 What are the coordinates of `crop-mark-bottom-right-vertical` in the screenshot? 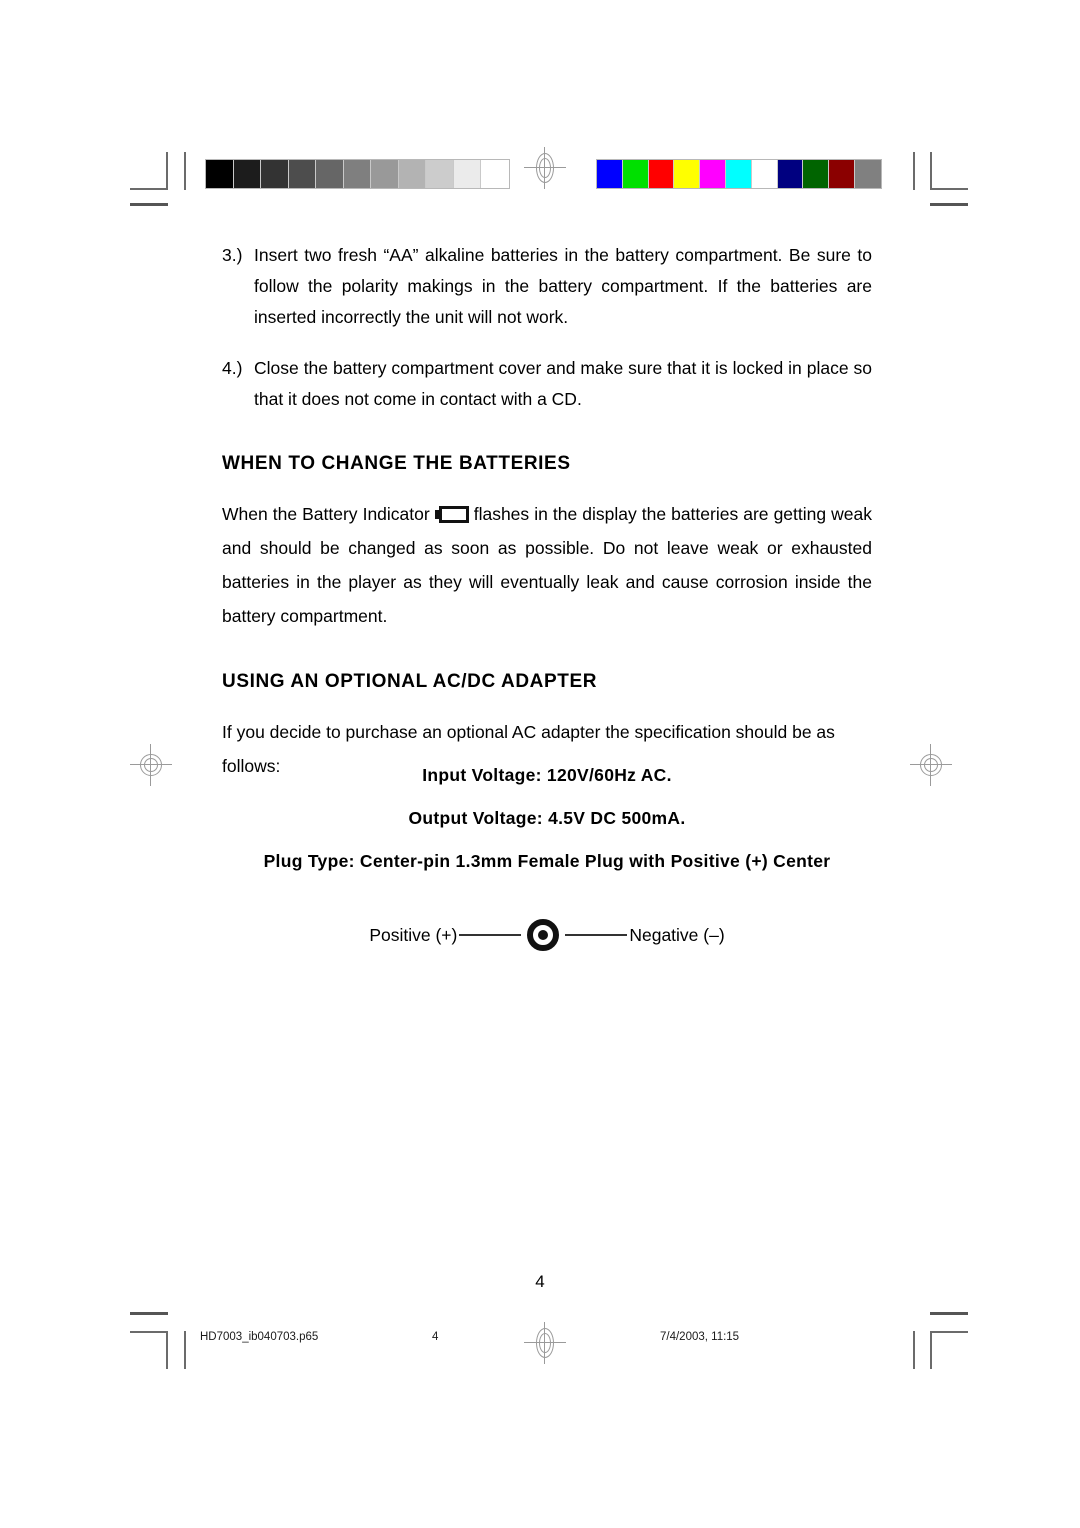 It's located at (931, 1350).